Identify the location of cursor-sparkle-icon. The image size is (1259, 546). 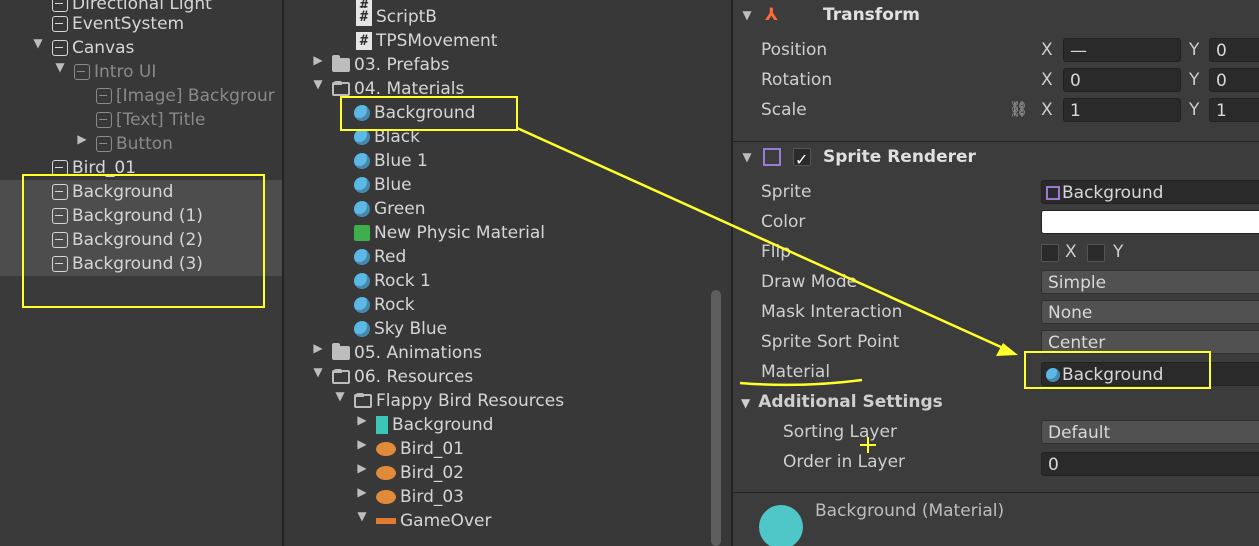
(868, 445).